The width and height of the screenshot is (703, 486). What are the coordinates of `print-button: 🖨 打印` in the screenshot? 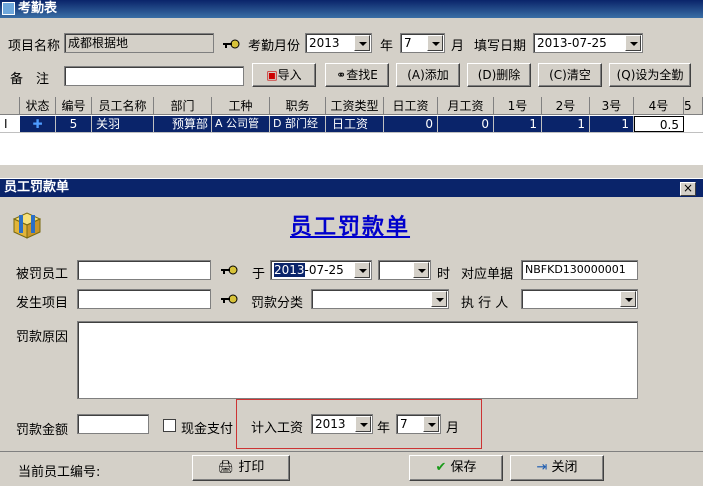 It's located at (241, 468).